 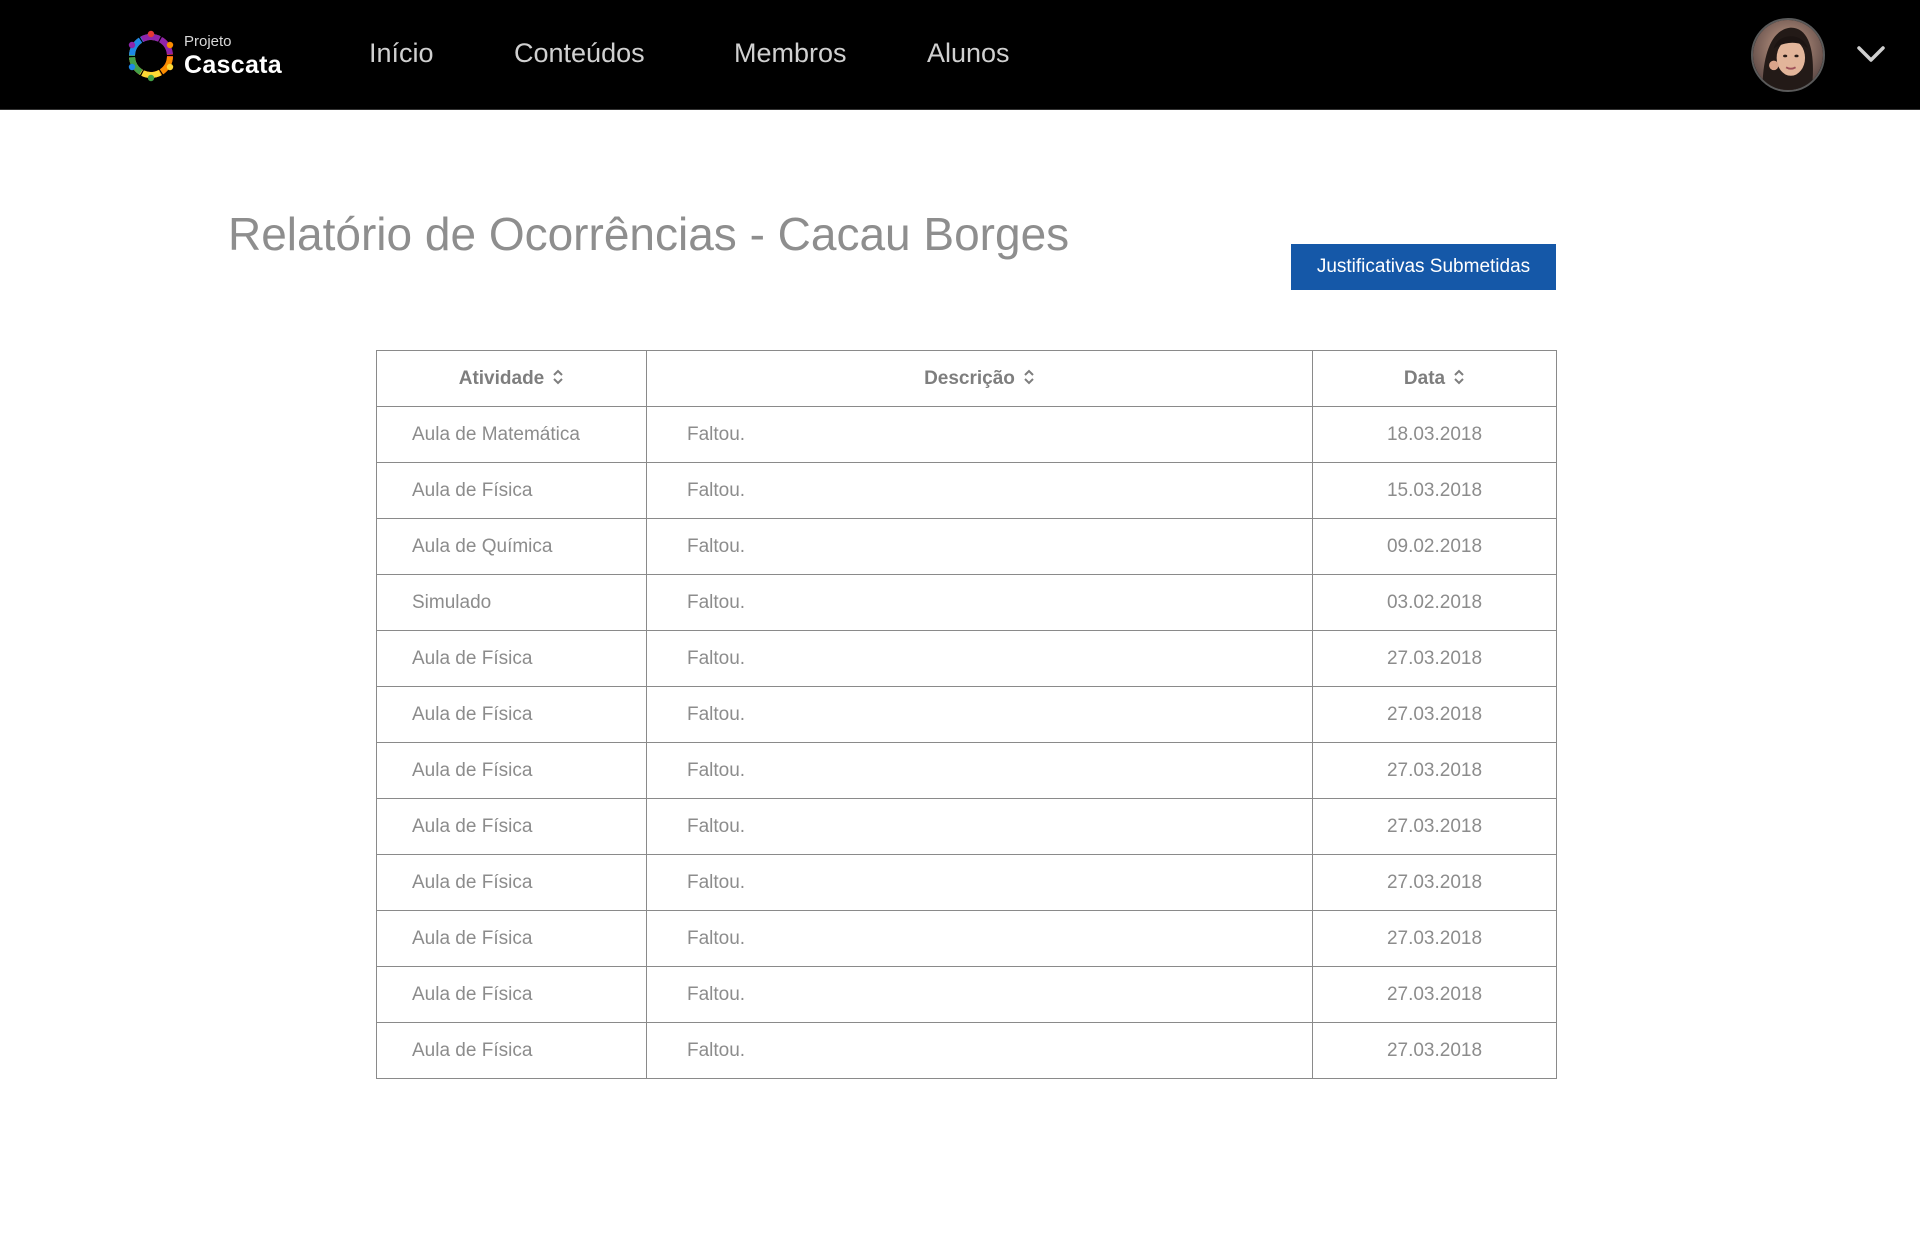 I want to click on nav-item-membros: Membros, so click(x=790, y=53).